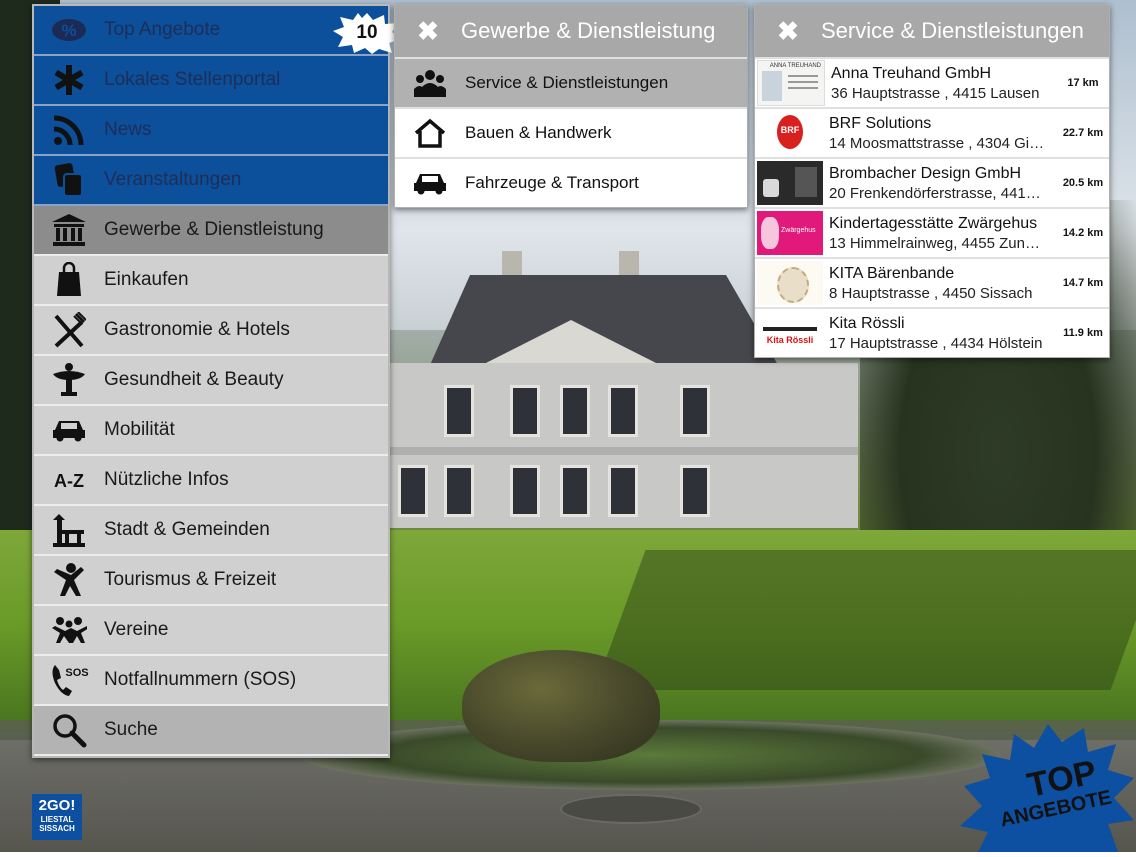 The height and width of the screenshot is (857, 1136). What do you see at coordinates (1047, 786) in the screenshot?
I see `top-angebote-badge: TOP ANGEBOTE` at bounding box center [1047, 786].